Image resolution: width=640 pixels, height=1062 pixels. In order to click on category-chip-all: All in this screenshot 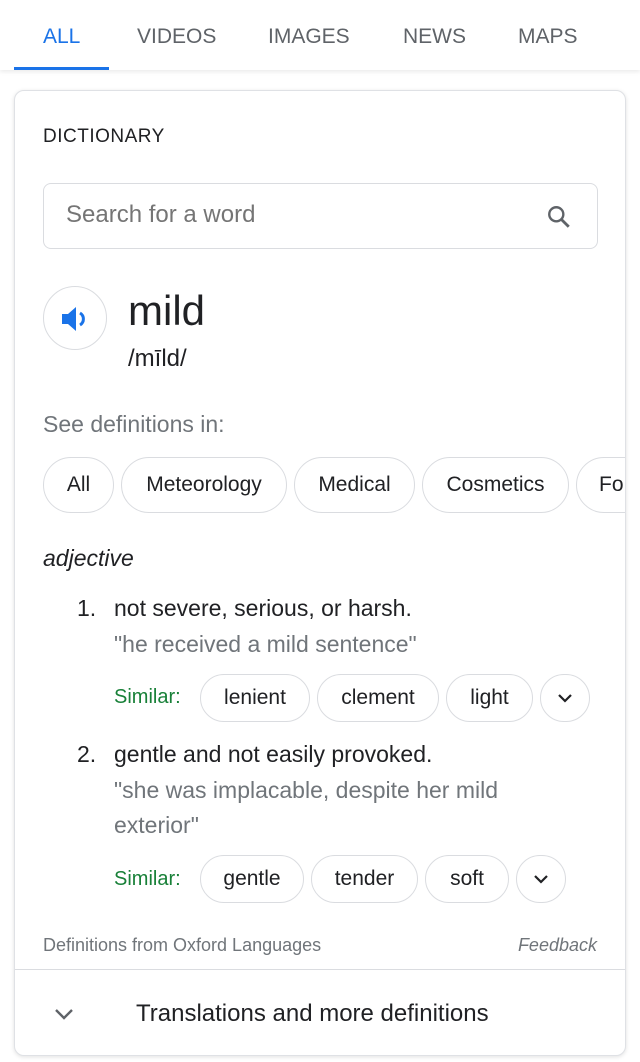, I will do `click(78, 485)`.